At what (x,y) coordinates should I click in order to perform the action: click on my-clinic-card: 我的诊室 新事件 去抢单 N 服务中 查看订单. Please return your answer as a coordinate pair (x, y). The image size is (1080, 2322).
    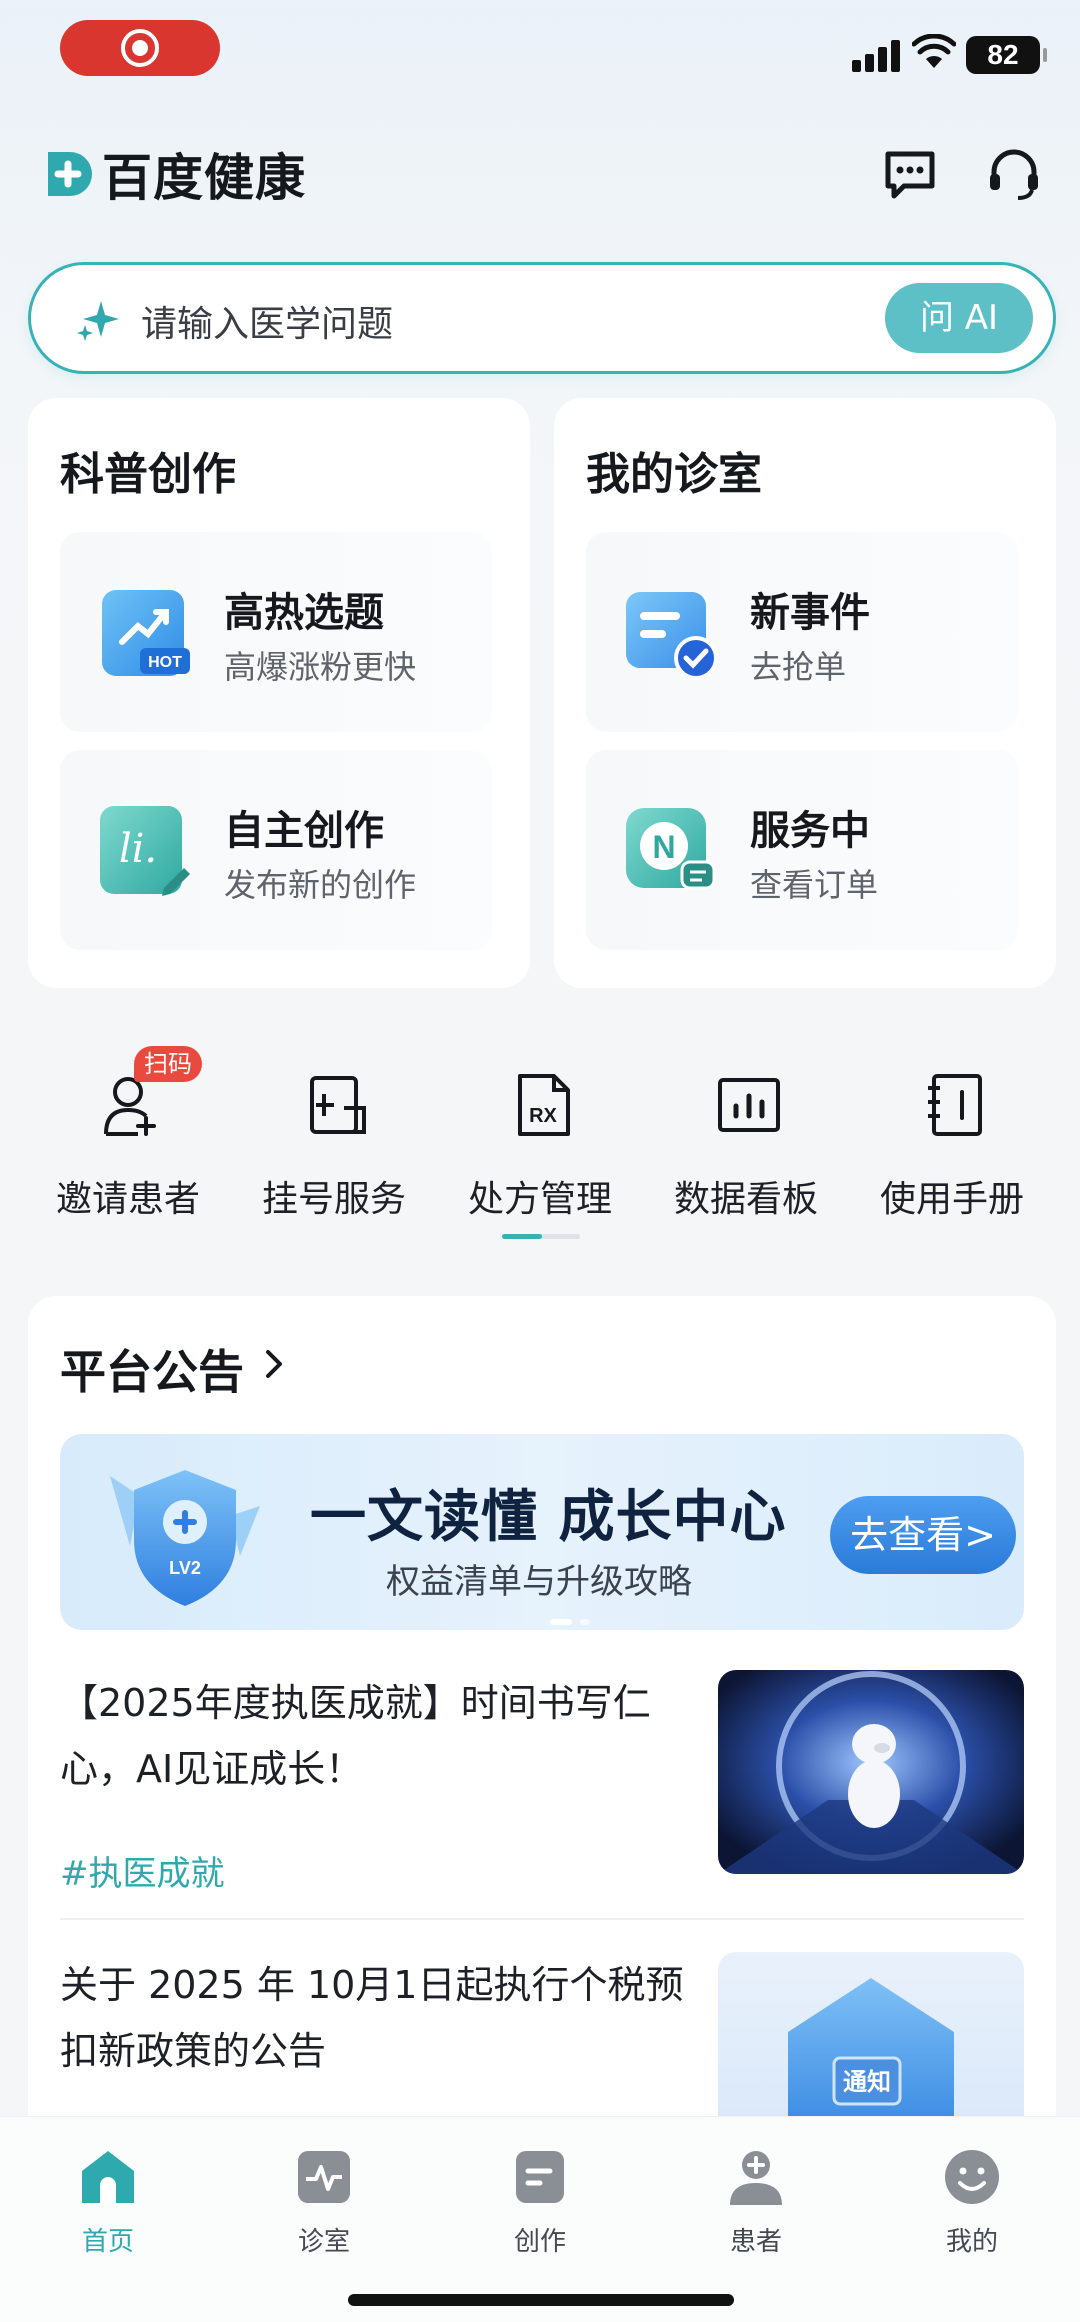
    Looking at the image, I should click on (805, 693).